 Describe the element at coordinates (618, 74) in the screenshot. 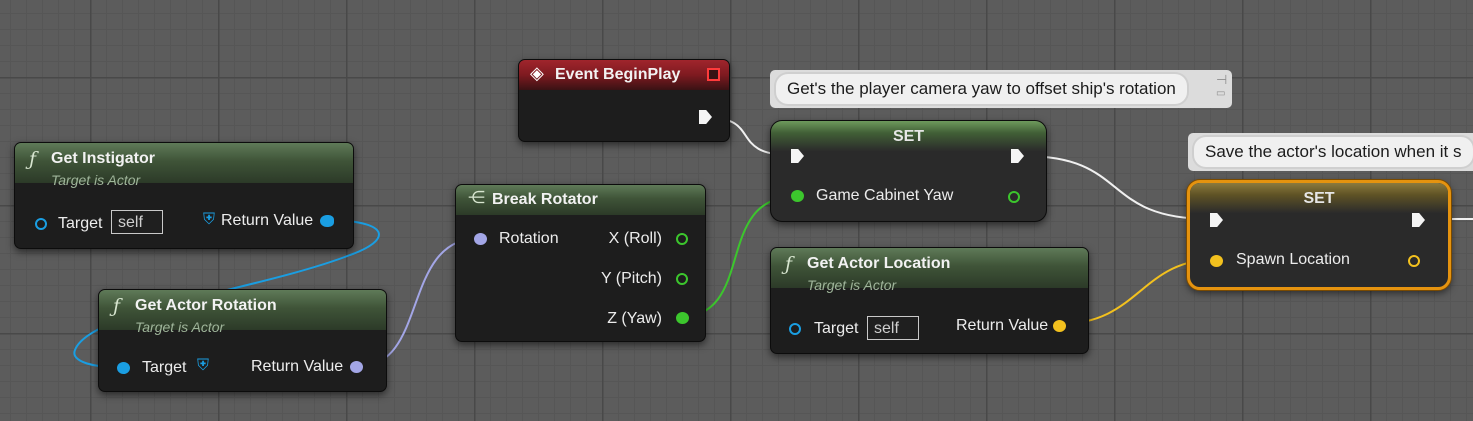

I see `node-title: Event BeginPlay` at that location.